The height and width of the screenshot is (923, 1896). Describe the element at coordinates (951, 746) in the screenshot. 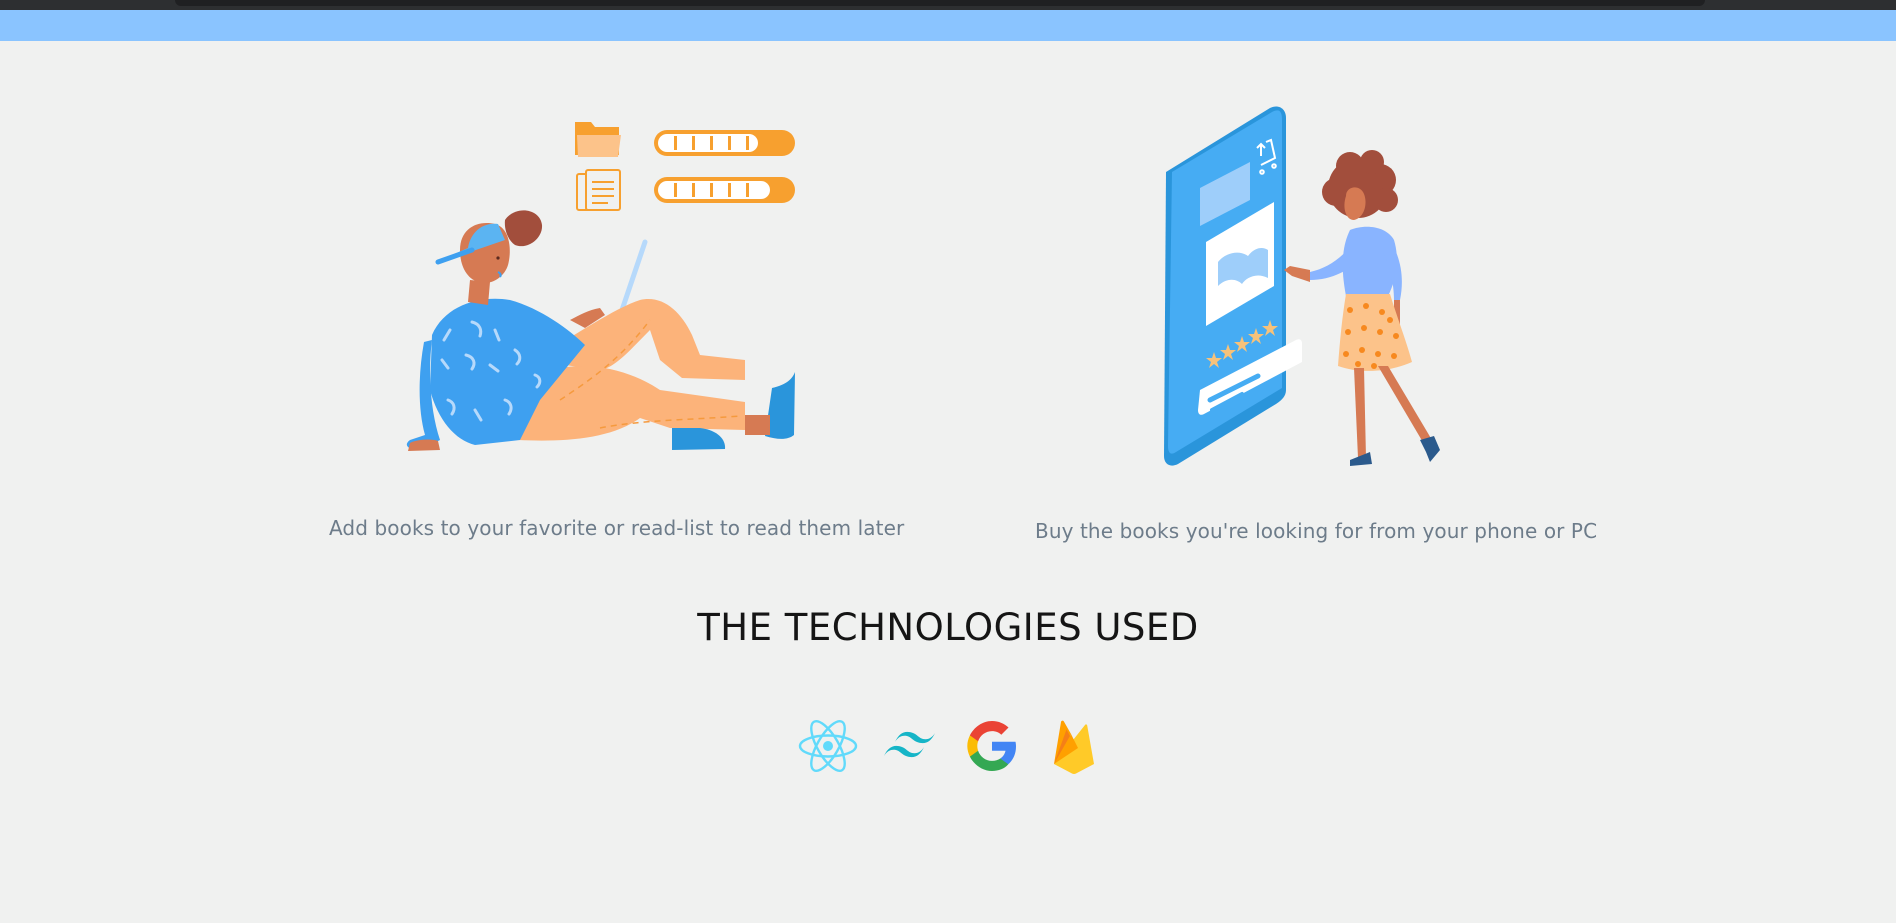

I see `technologies-list` at that location.